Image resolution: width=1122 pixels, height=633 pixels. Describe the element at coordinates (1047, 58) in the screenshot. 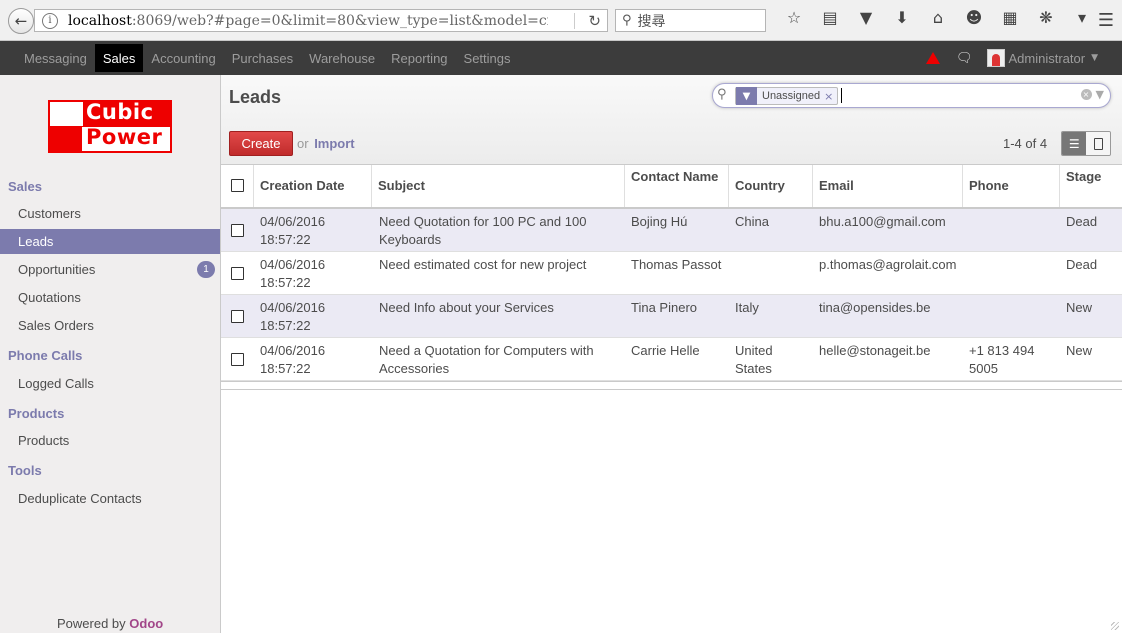

I see `user-menu: Administrator` at that location.